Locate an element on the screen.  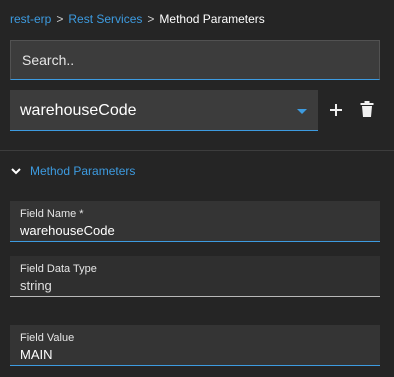
field-data-type-value: string is located at coordinates (36, 285).